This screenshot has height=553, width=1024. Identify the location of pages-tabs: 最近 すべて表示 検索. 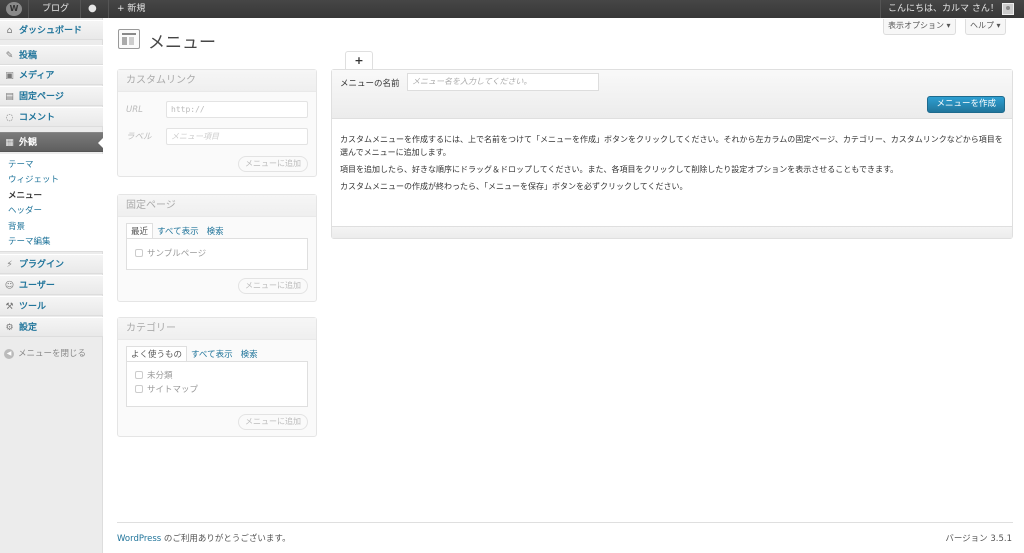
(177, 232).